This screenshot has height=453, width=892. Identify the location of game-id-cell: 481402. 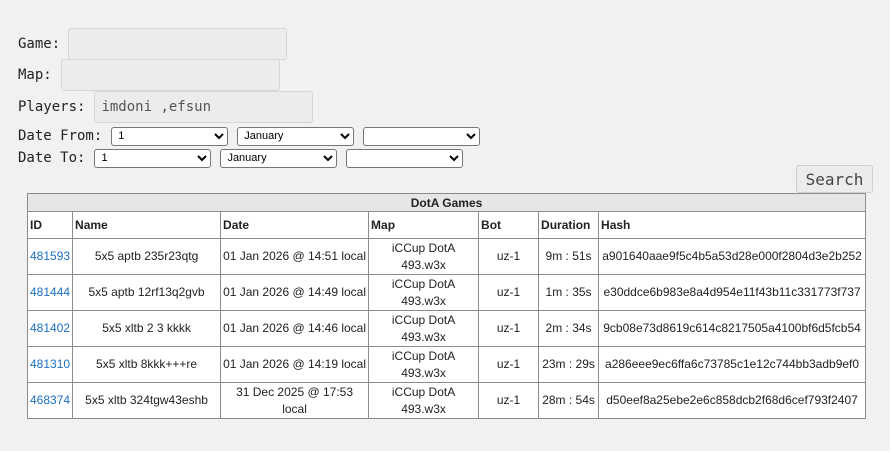
(50, 328).